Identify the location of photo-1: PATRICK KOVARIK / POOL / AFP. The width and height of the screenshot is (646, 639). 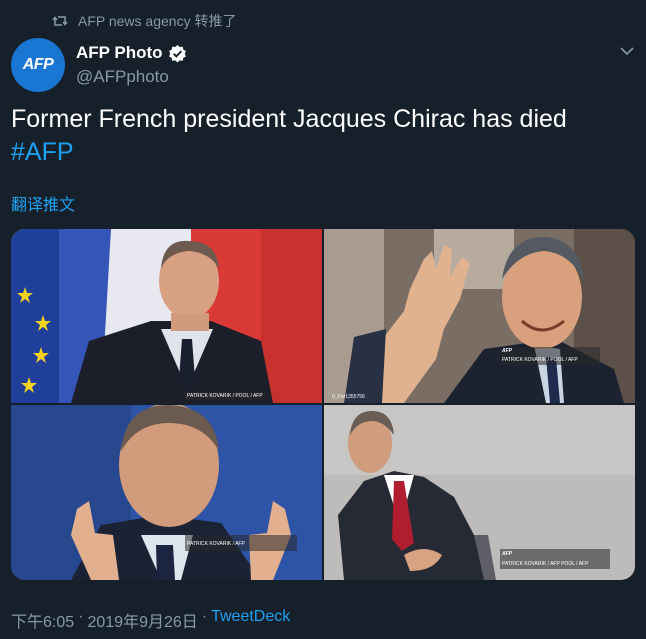
(166, 316).